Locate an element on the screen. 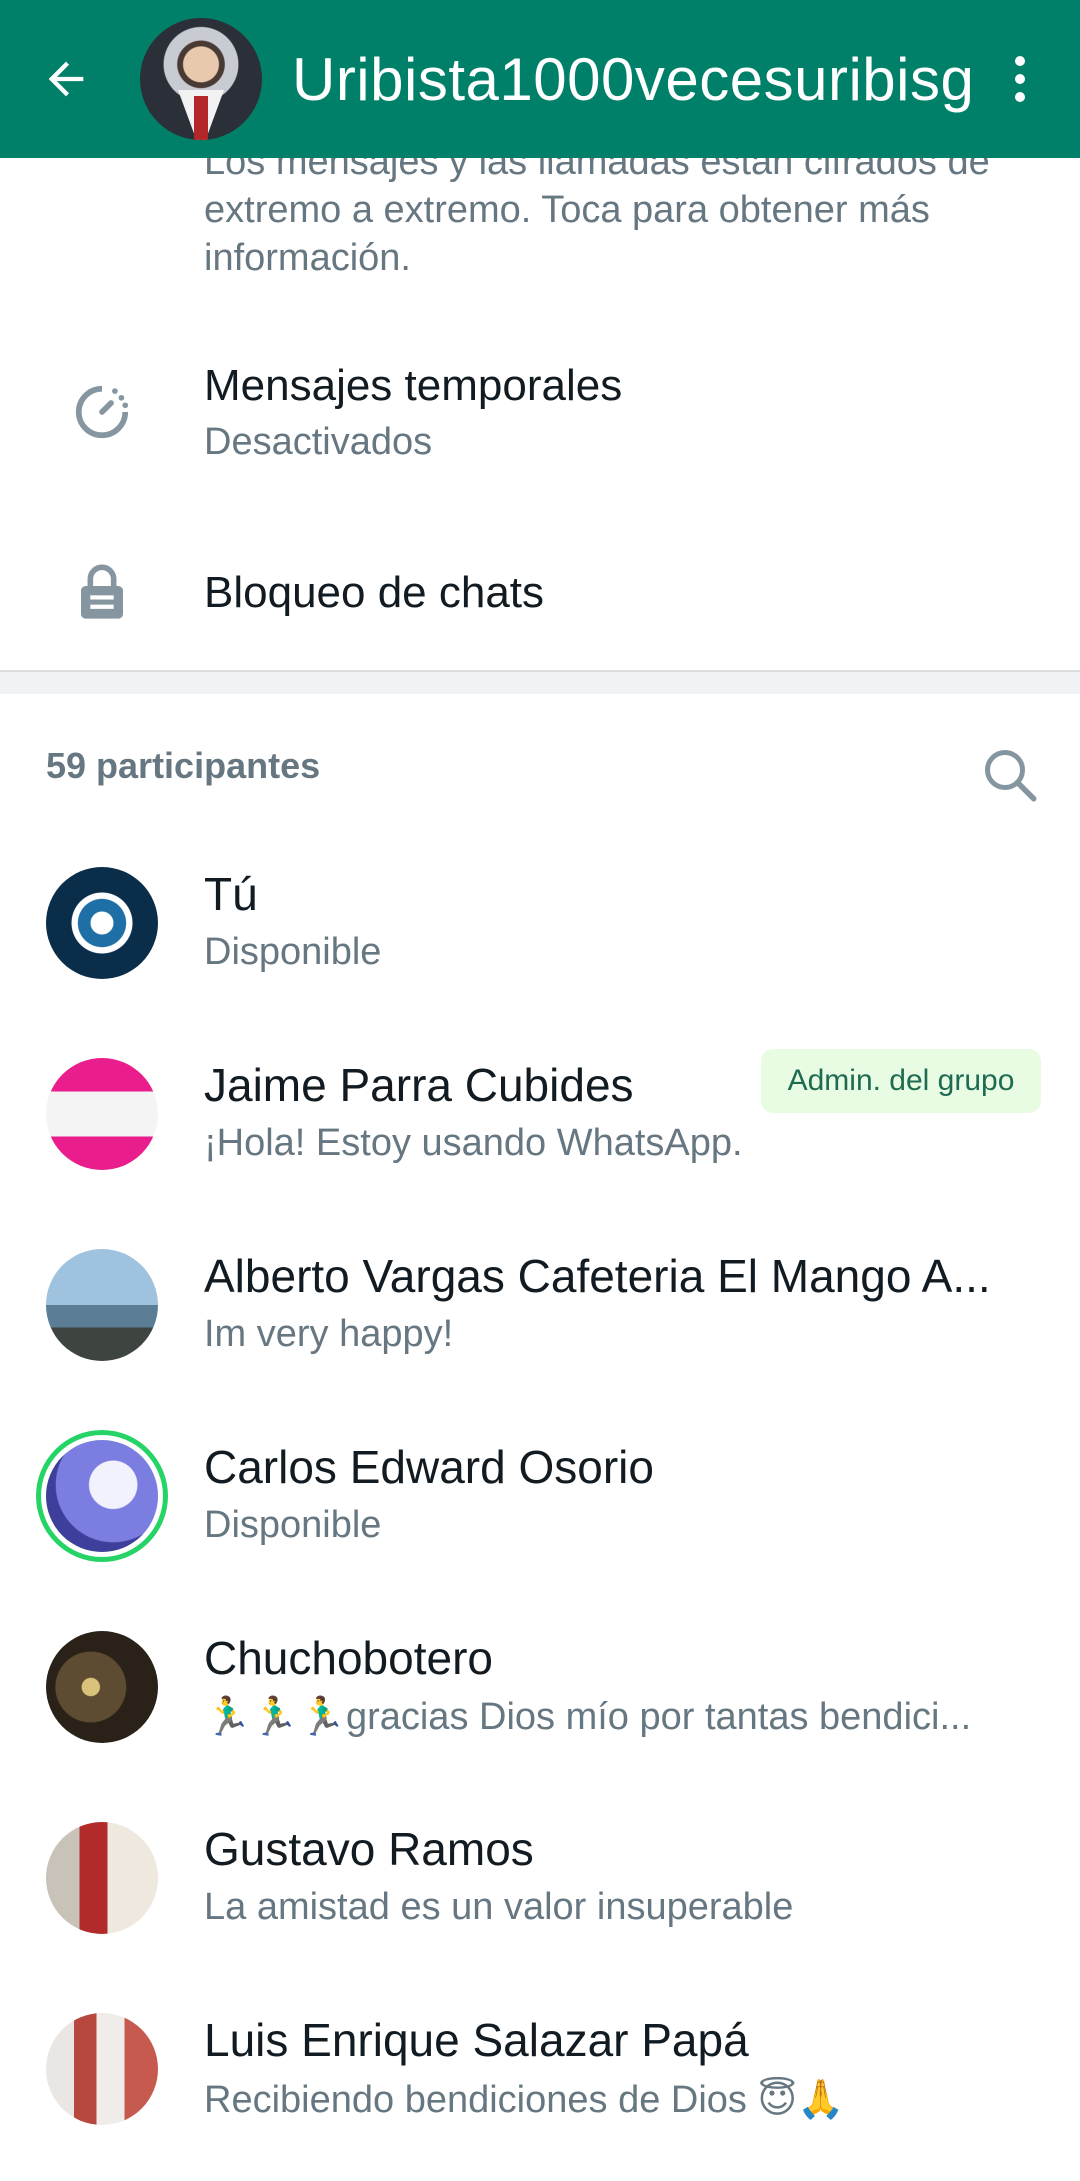 Image resolution: width=1080 pixels, height=2181 pixels. search-icon is located at coordinates (1011, 776).